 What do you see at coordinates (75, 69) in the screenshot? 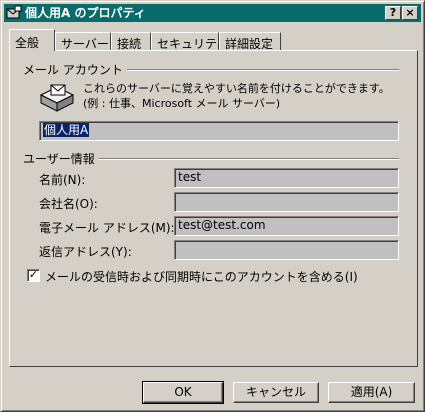
I see `mail-account-heading: メール アカウント` at bounding box center [75, 69].